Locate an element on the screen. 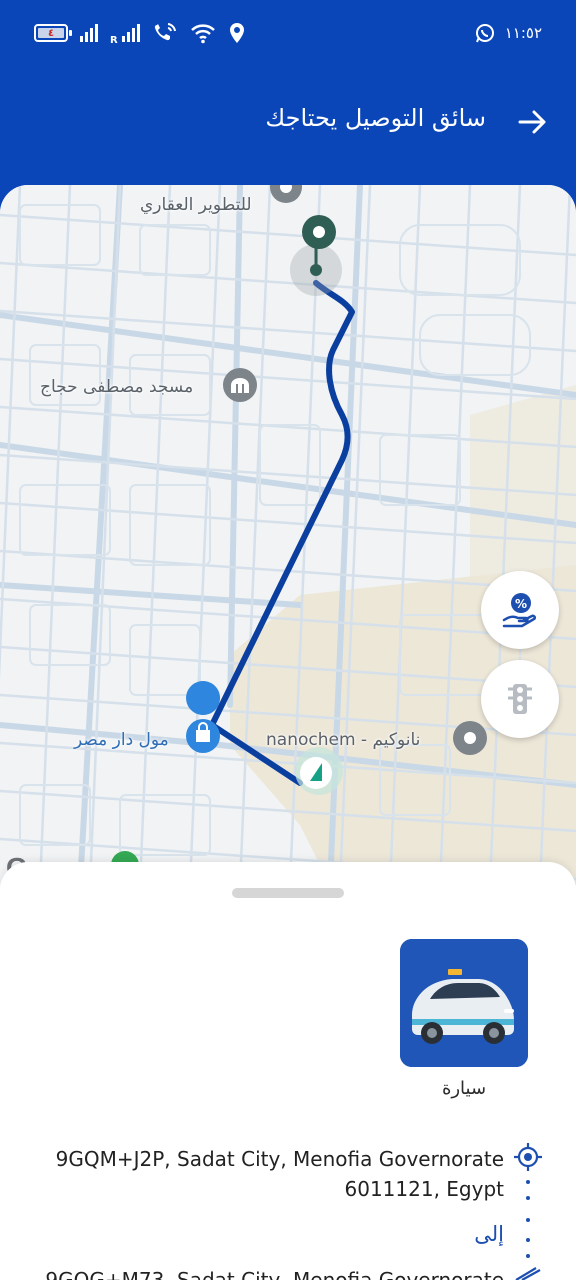 Image resolution: width=576 pixels, height=1280 pixels. map-label-mosque: مسجد مصطفى حجاج is located at coordinates (117, 387).